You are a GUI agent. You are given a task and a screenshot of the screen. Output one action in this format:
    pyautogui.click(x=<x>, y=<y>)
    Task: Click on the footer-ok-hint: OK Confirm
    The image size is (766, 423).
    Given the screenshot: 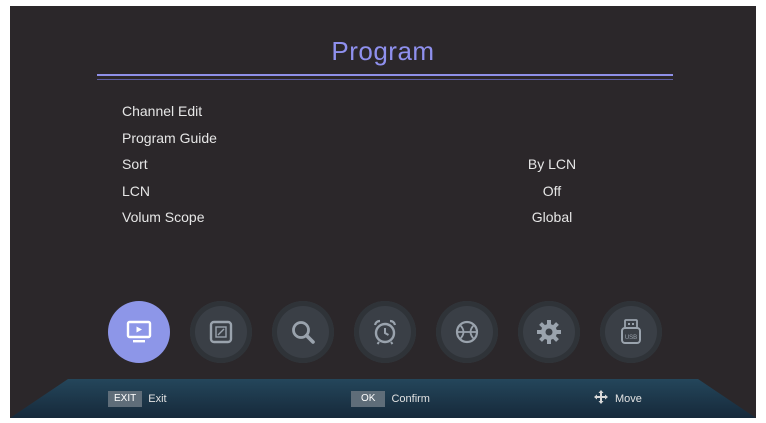 What is the action you would take?
    pyautogui.click(x=390, y=399)
    